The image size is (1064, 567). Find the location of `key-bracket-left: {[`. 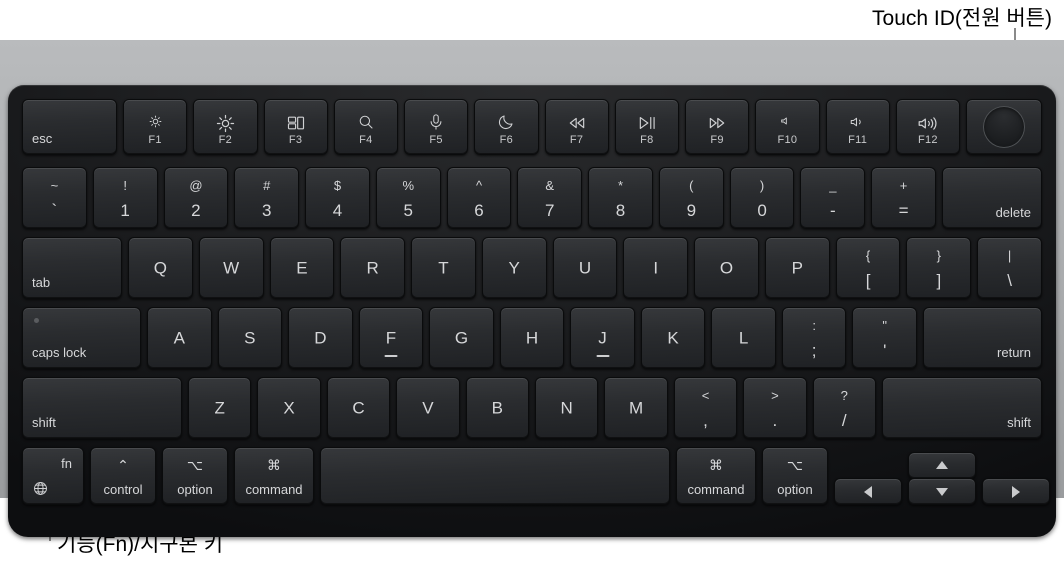

key-bracket-left: {[ is located at coordinates (868, 268).